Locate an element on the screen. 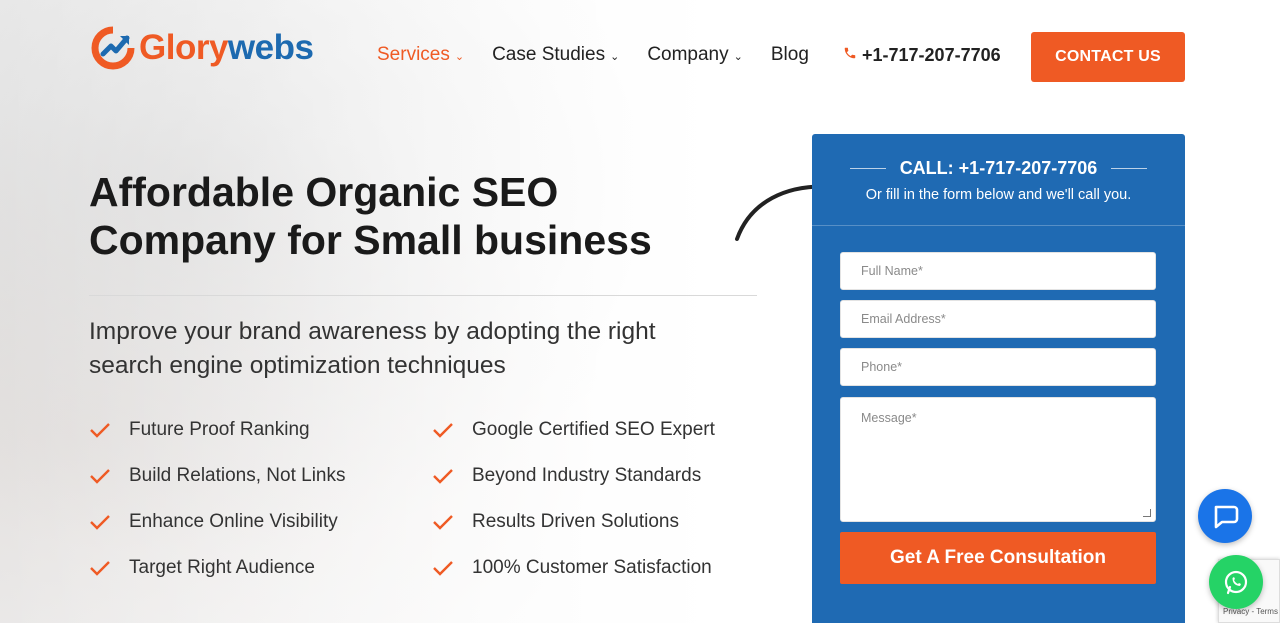 The width and height of the screenshot is (1280, 623). feature-item: Google Certified SEO Expert is located at coordinates (573, 430).